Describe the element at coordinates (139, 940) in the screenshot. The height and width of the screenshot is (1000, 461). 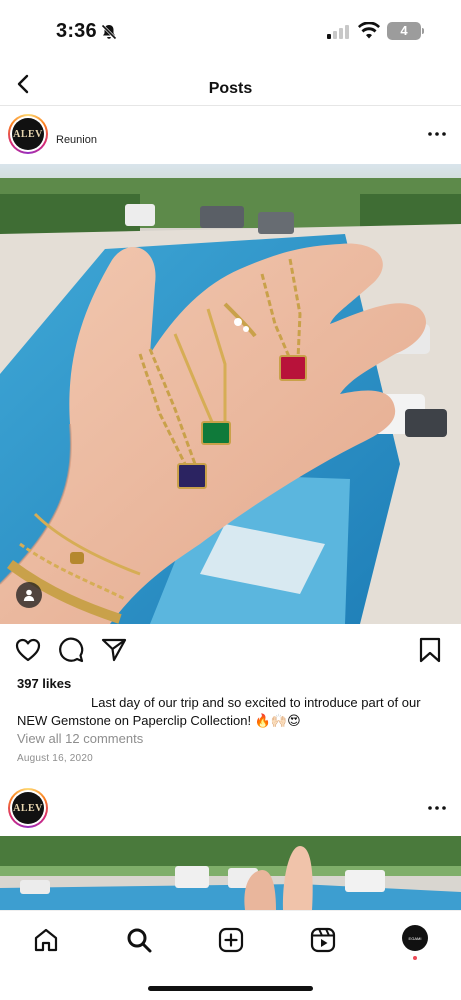
I see `search-icon` at that location.